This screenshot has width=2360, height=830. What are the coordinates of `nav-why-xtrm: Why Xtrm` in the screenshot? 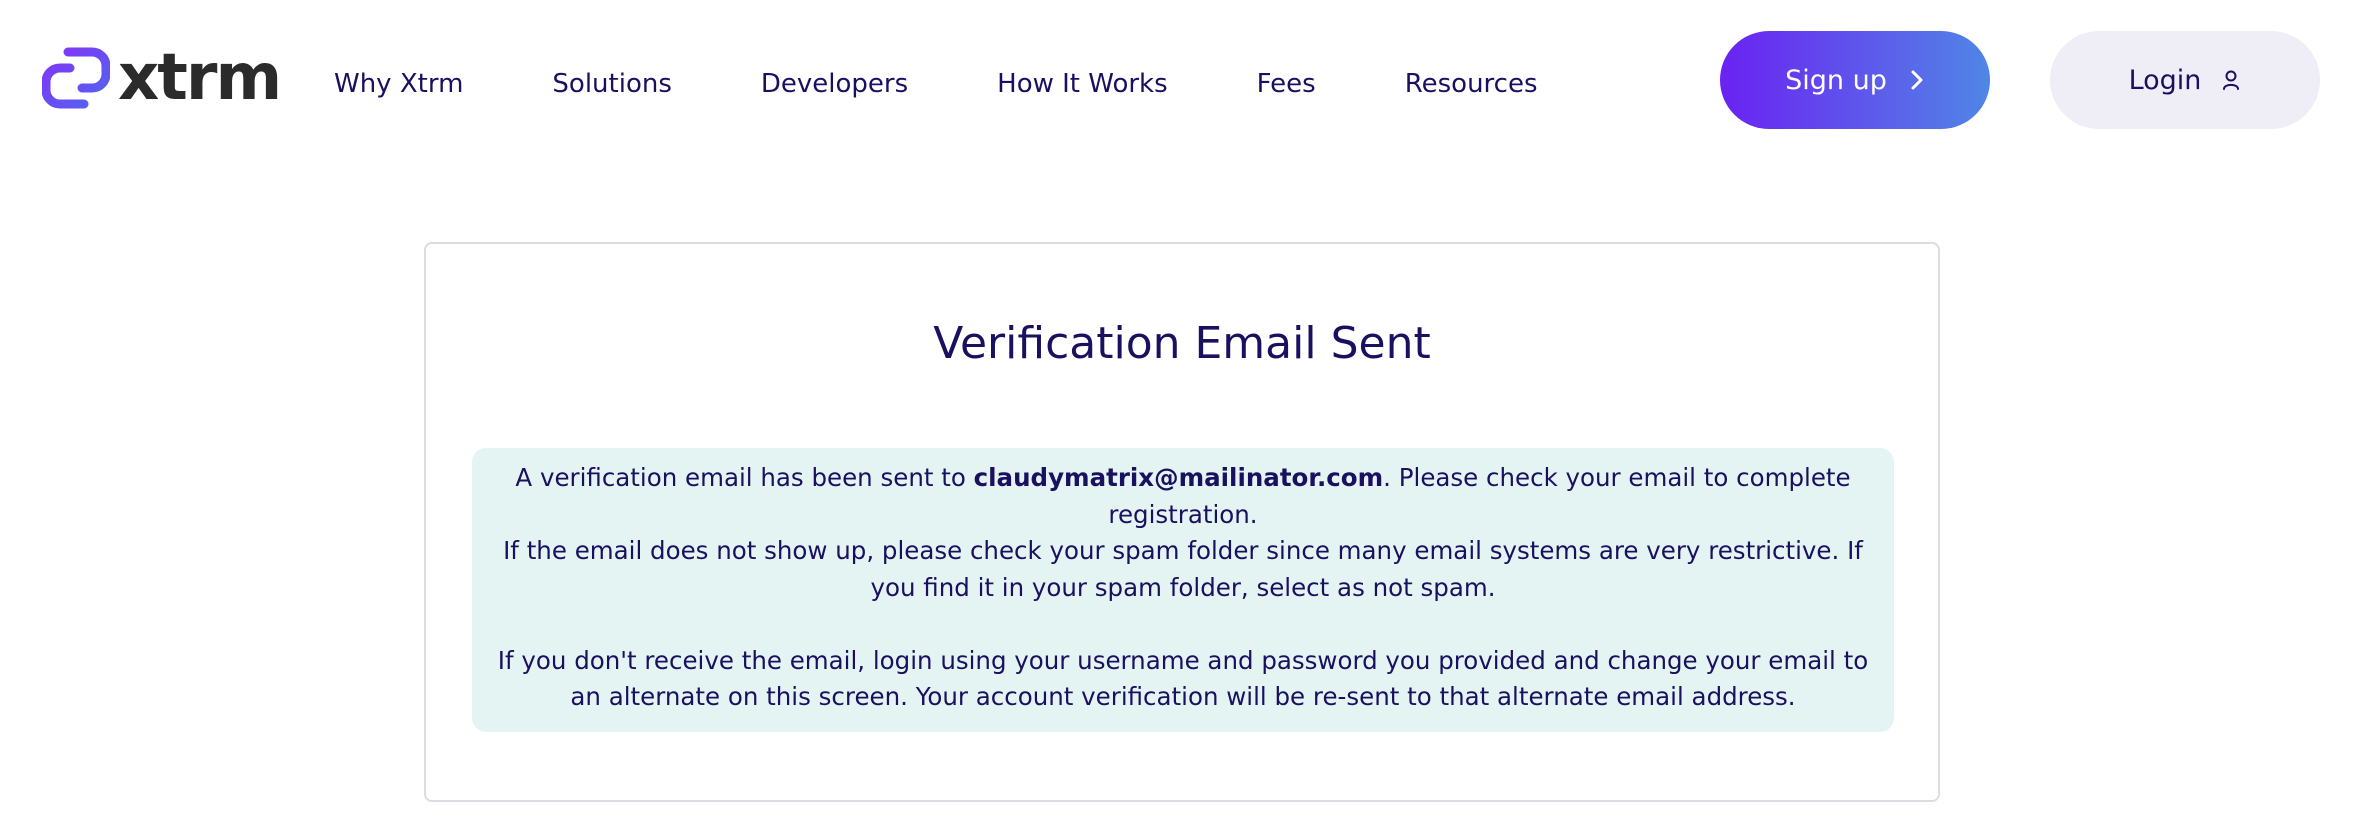 It's located at (398, 84).